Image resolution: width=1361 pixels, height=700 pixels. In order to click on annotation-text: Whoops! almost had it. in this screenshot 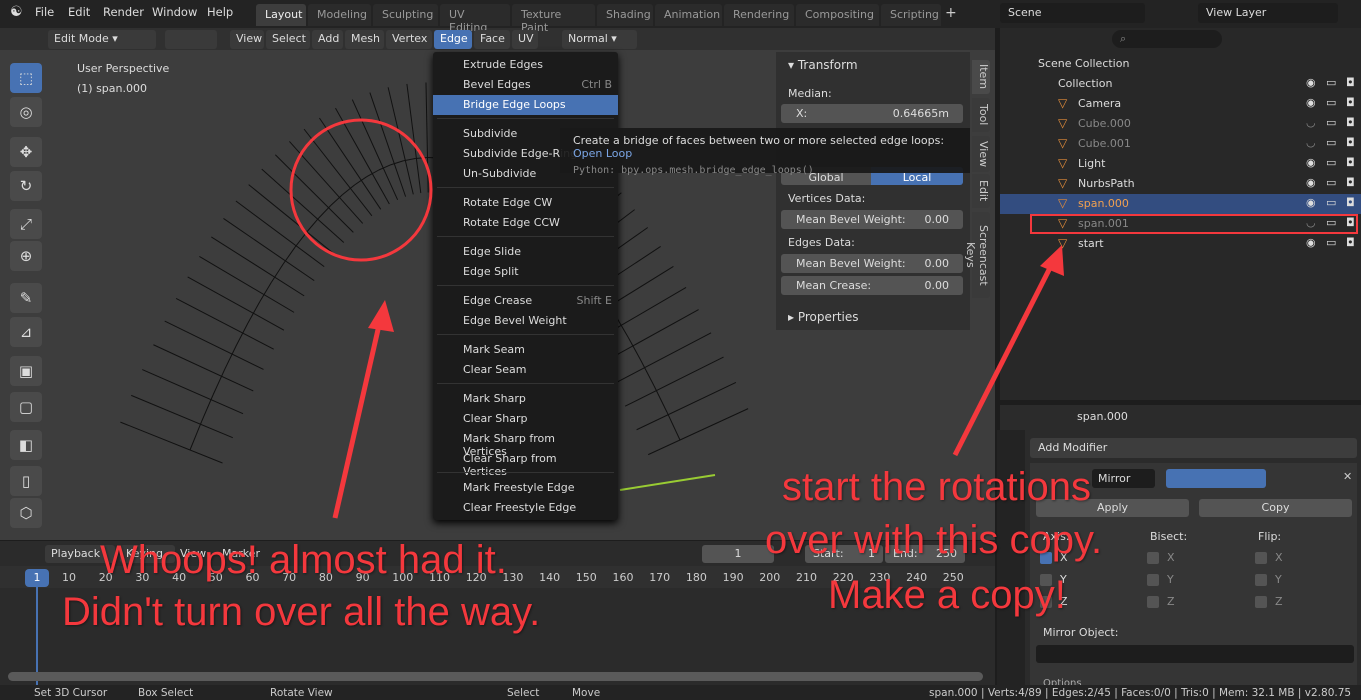, I will do `click(303, 560)`.